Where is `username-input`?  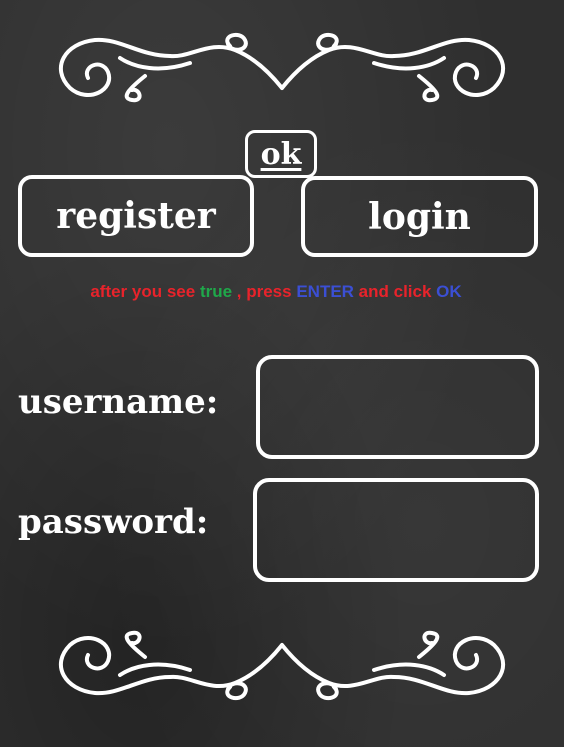
username-input is located at coordinates (397, 407).